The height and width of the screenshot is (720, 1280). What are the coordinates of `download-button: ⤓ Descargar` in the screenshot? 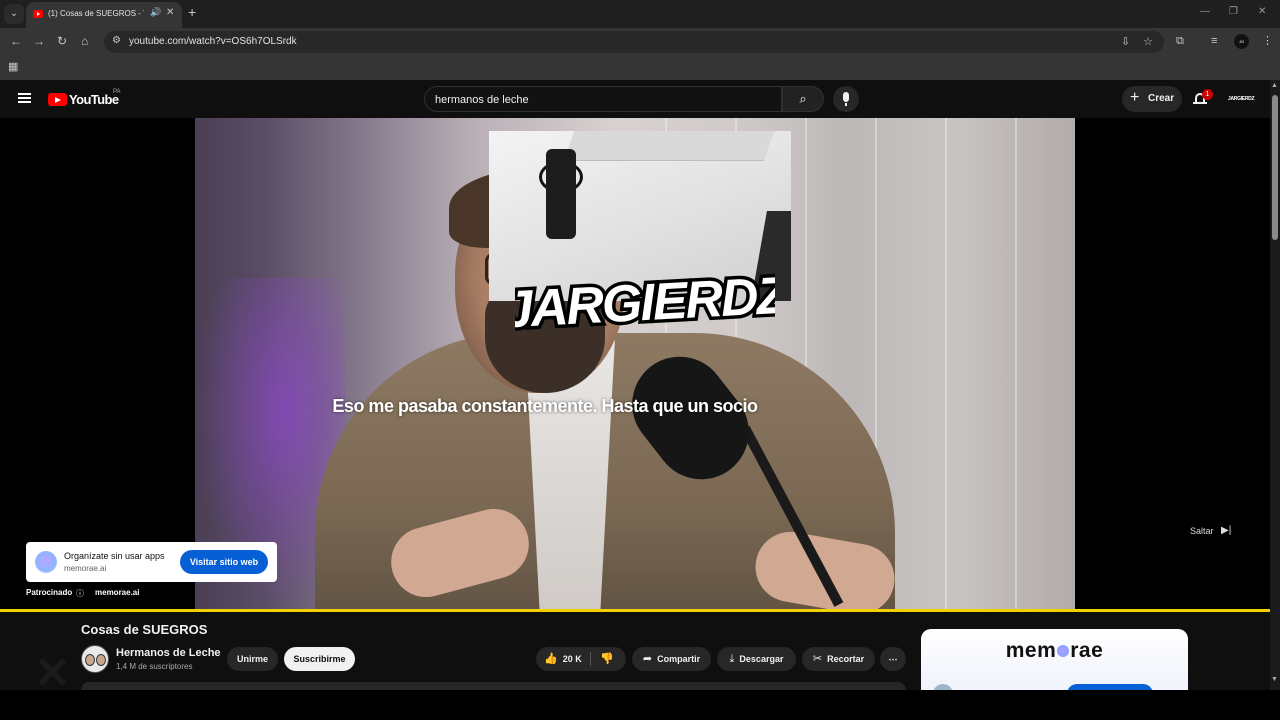 It's located at (756, 659).